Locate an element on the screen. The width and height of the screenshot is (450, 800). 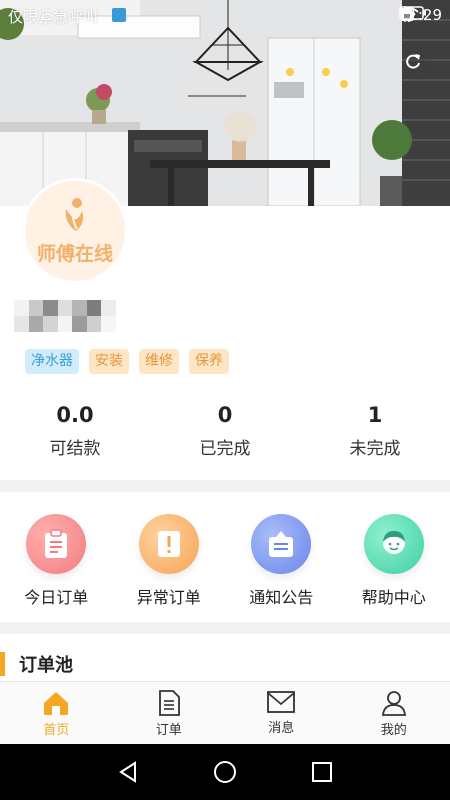
user-name-blurred is located at coordinates (65, 316).